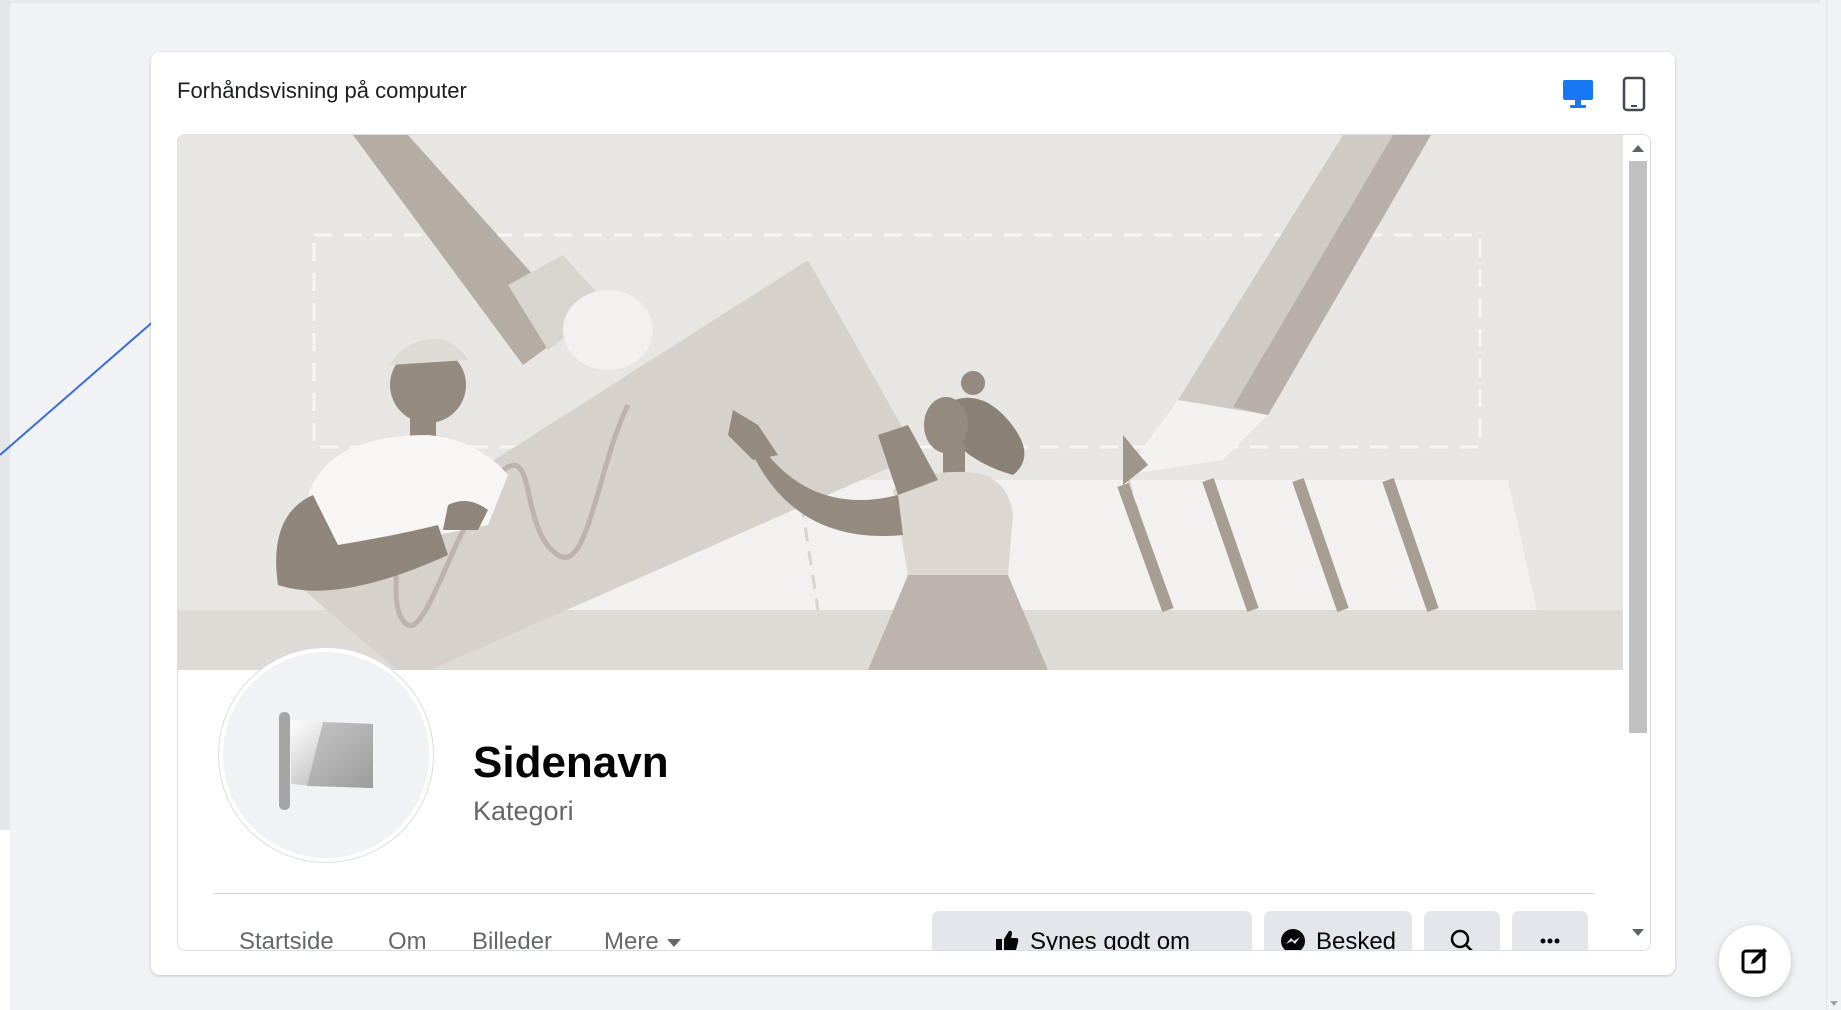  Describe the element at coordinates (1550, 941) in the screenshot. I see `more-dots-icon` at that location.